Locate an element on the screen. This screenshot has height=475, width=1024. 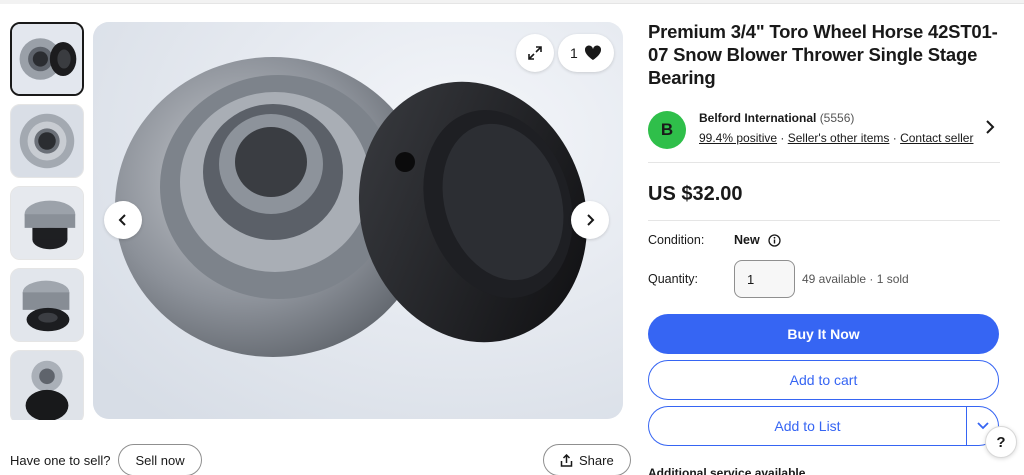
price: US $32.00 is located at coordinates (824, 202).